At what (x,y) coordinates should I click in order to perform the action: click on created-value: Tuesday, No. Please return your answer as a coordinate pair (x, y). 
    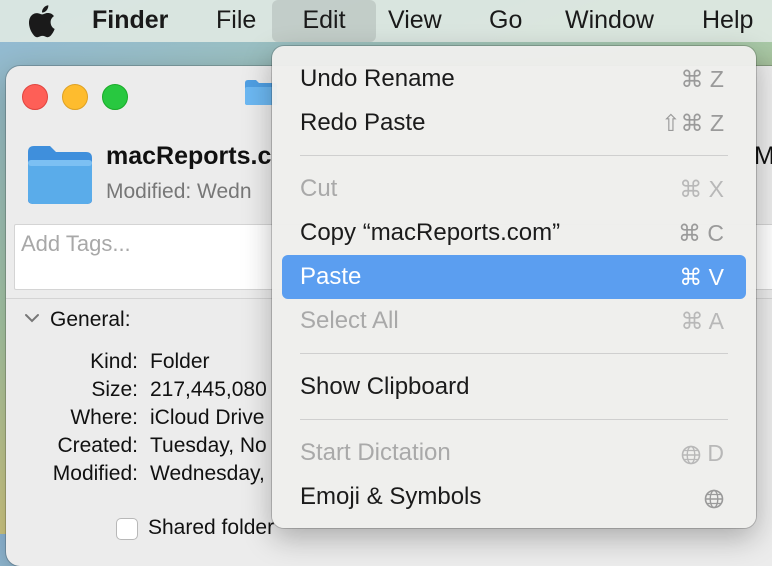
    Looking at the image, I should click on (208, 445).